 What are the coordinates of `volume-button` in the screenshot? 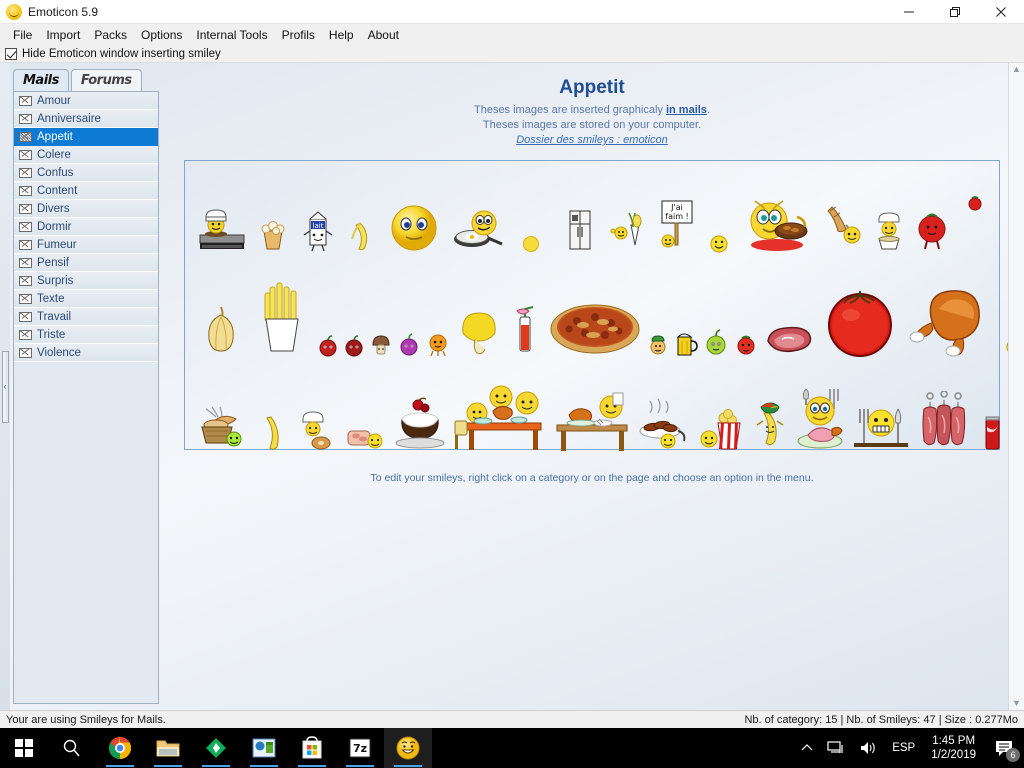 It's located at (868, 748).